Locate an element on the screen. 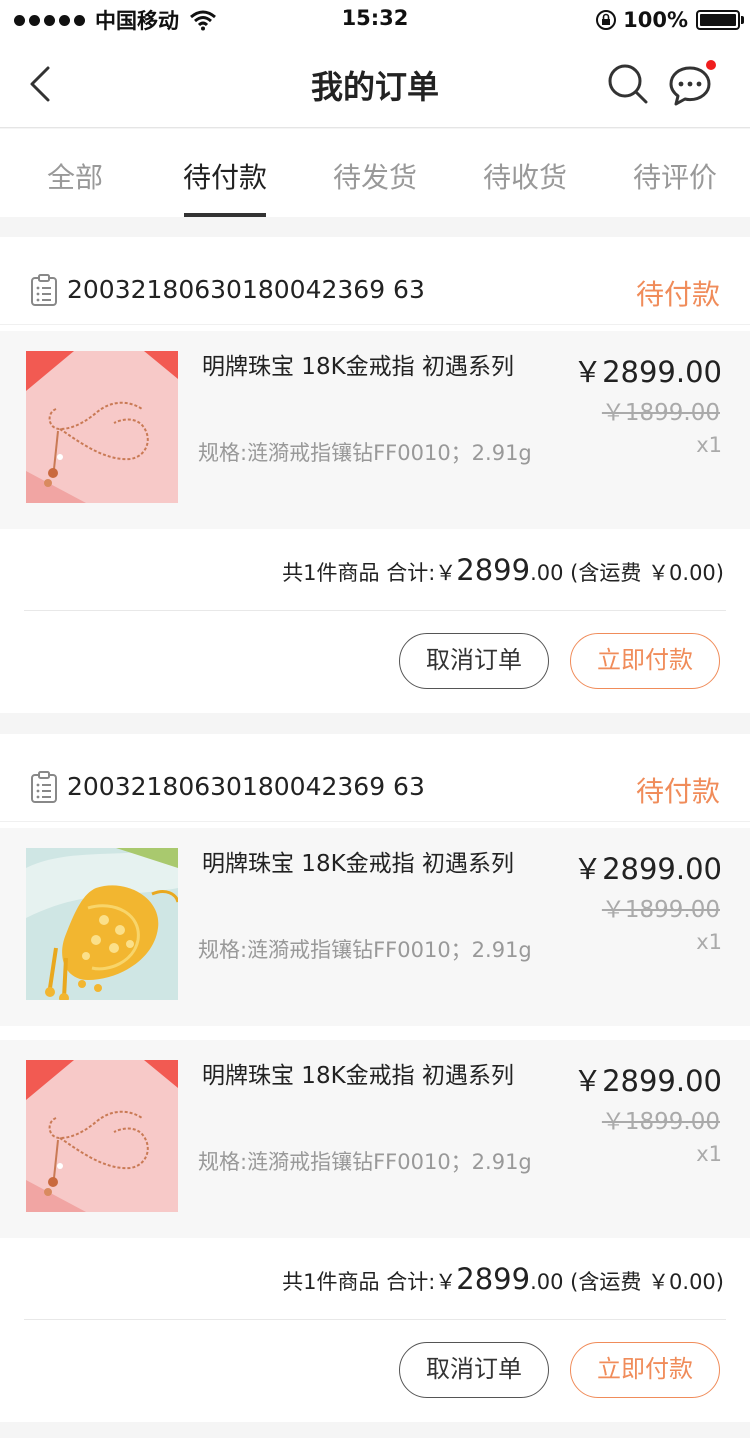 The image size is (750, 1438). status-right: 100% is located at coordinates (669, 20).